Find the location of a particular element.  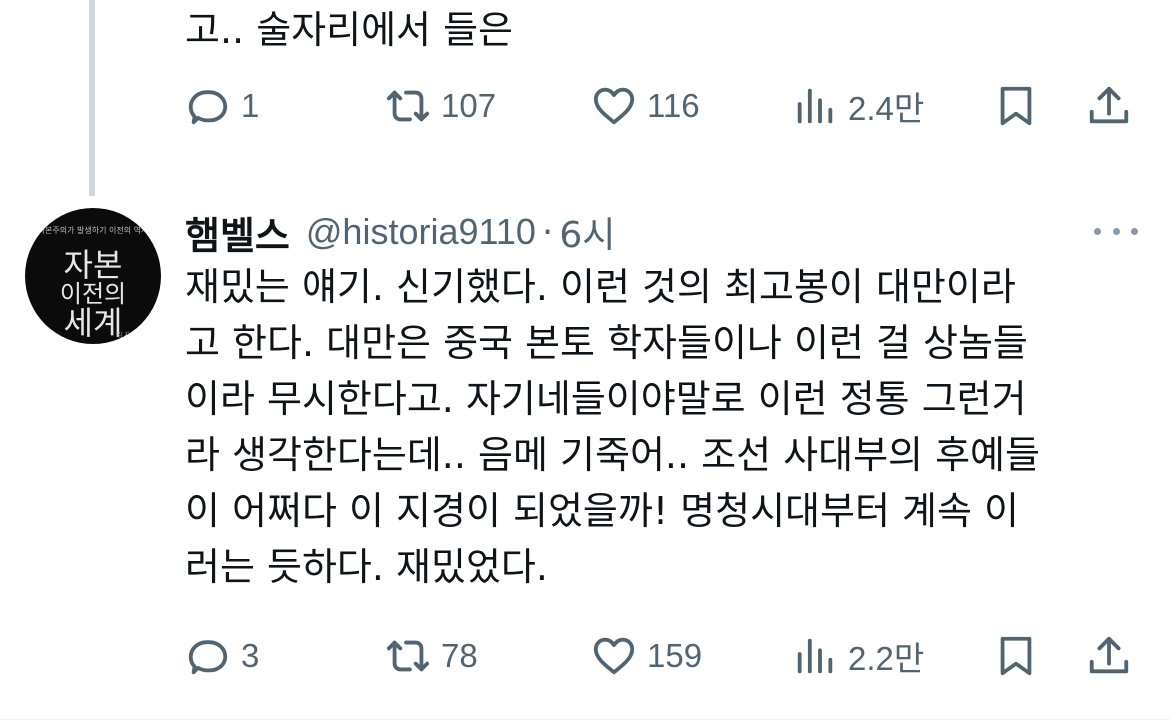

tweet-header: 햄벨스 @historia9110 · 6시 is located at coordinates (400, 232).